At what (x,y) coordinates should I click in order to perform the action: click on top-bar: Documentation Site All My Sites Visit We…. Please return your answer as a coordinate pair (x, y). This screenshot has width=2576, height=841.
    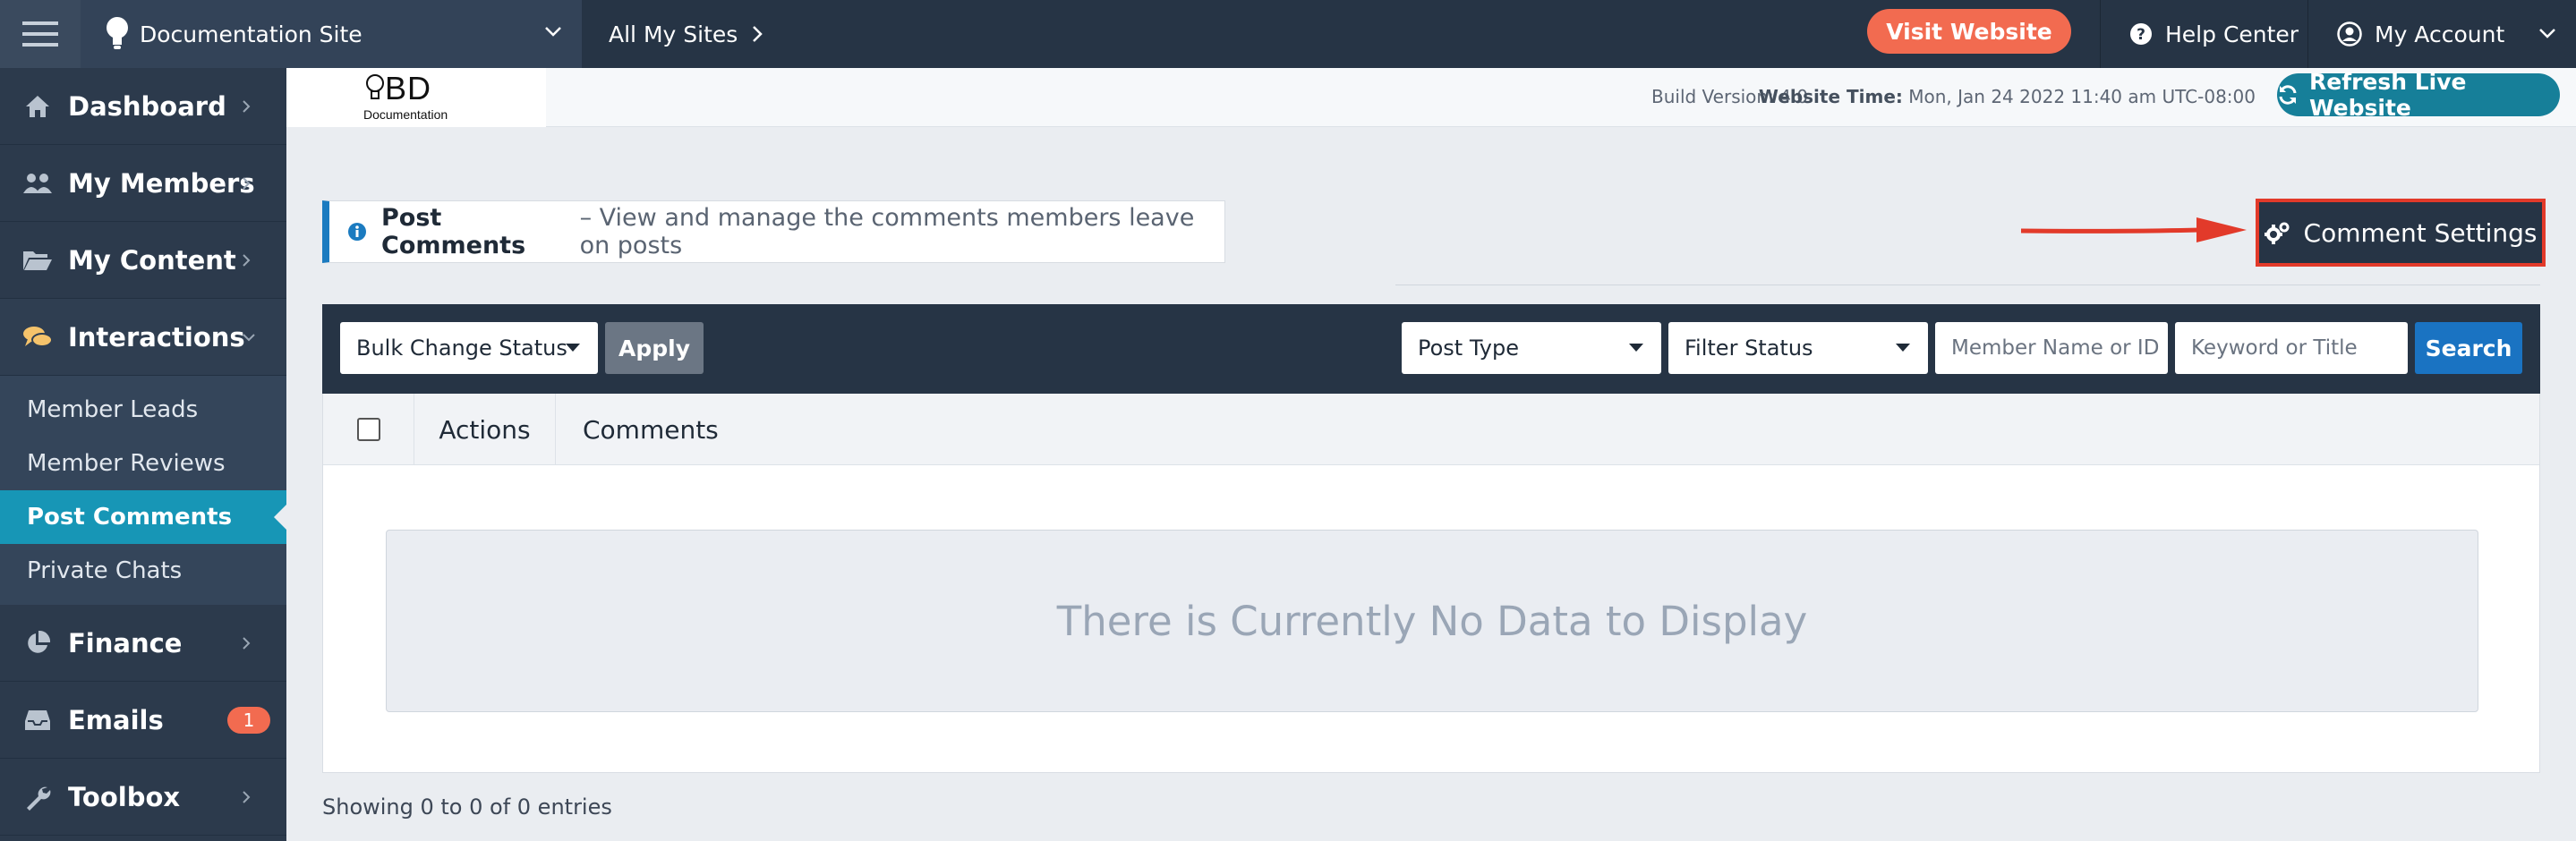
    Looking at the image, I should click on (1288, 34).